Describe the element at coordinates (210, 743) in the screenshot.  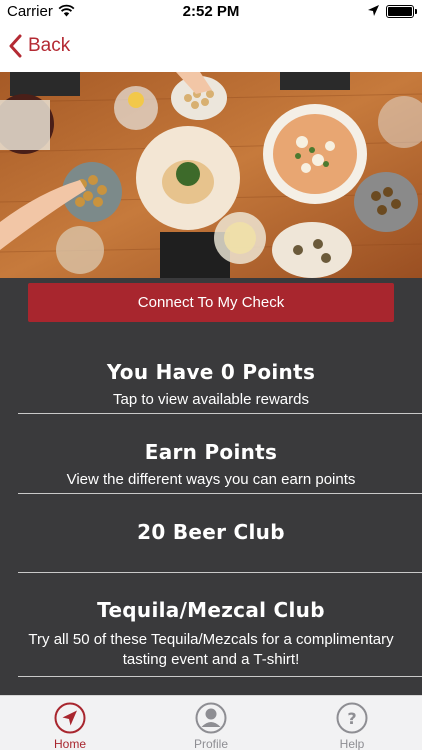
I see `tab-label: Profile` at that location.